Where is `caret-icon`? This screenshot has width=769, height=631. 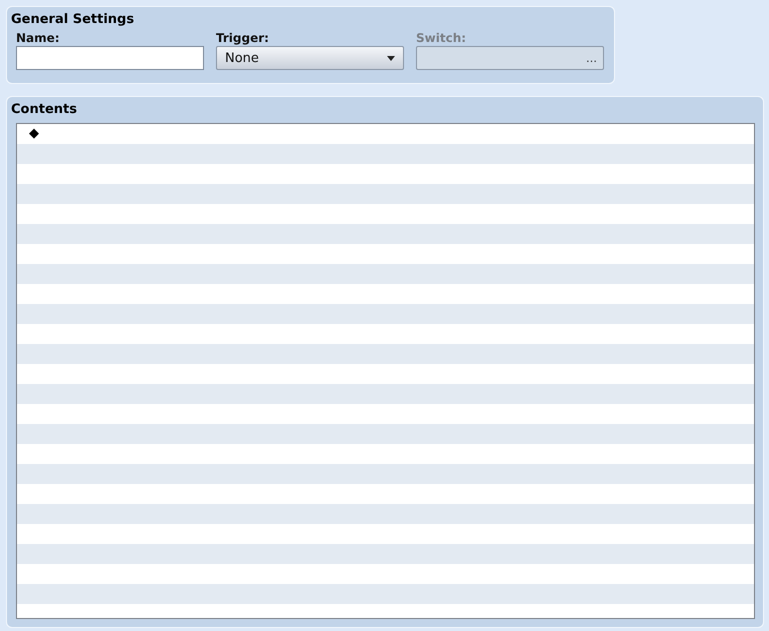
caret-icon is located at coordinates (391, 58).